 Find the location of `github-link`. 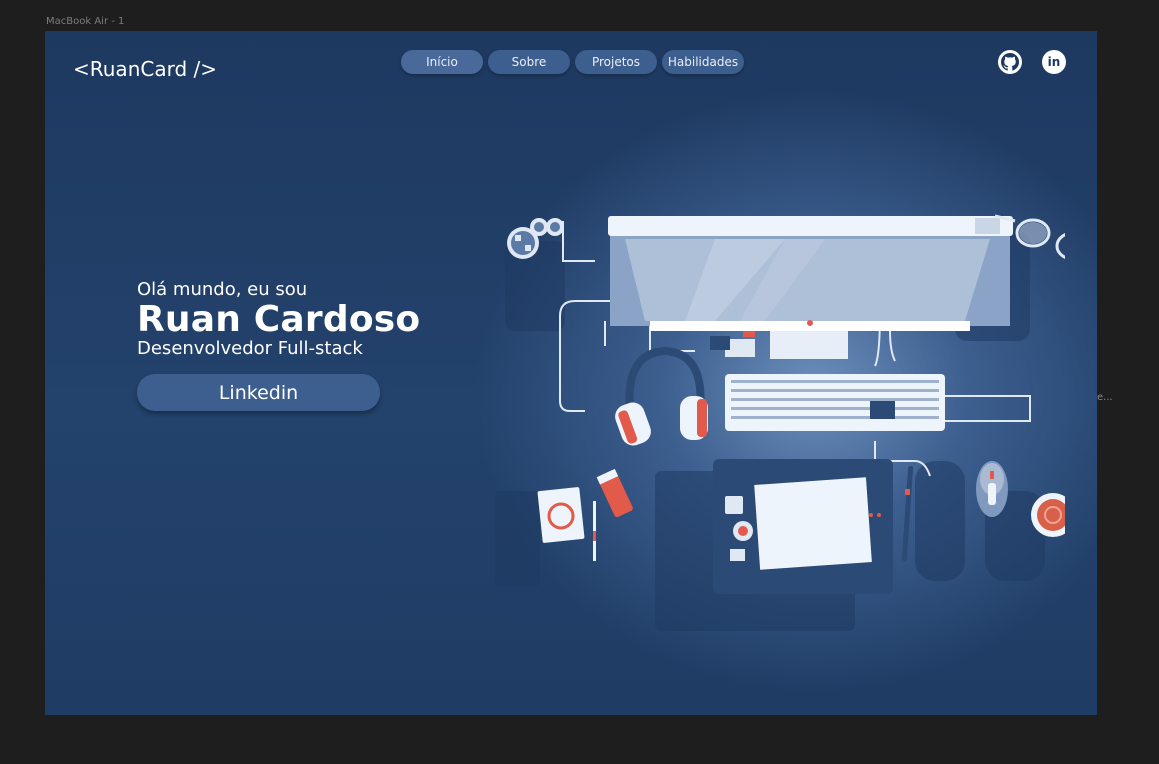

github-link is located at coordinates (1010, 62).